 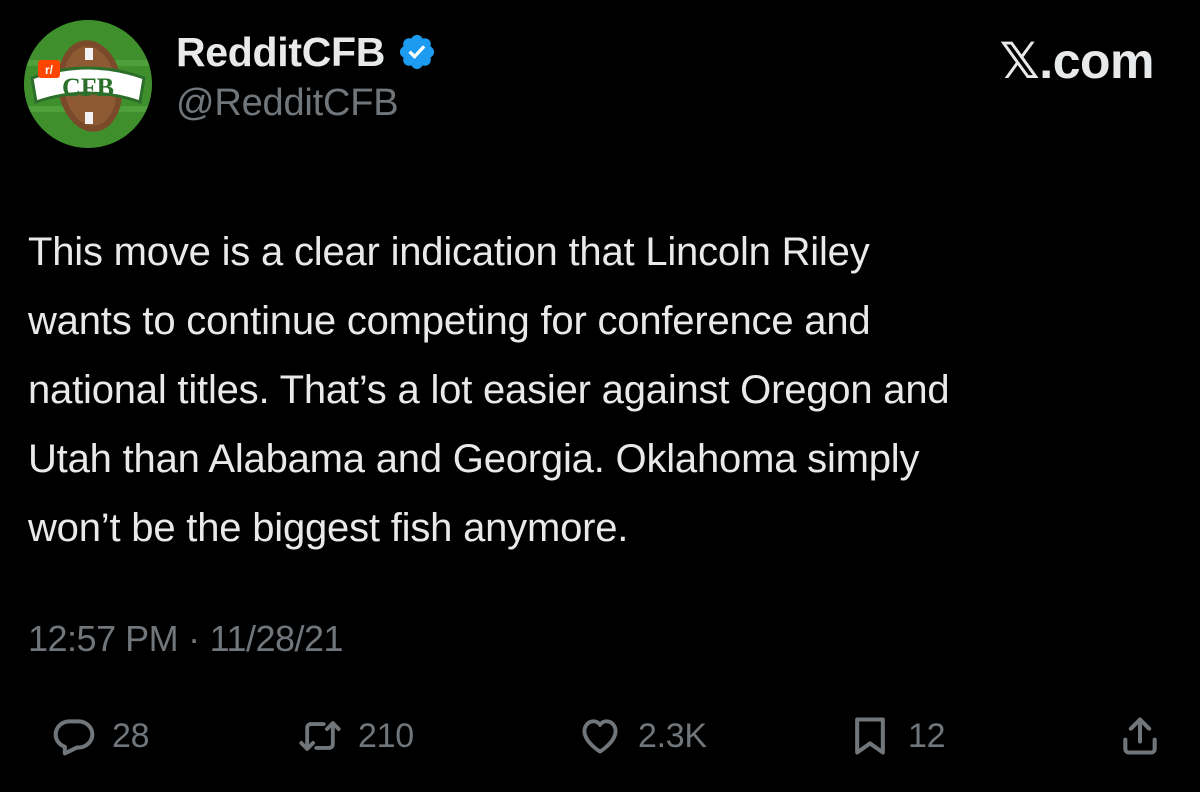 I want to click on share-icon, so click(x=1140, y=736).